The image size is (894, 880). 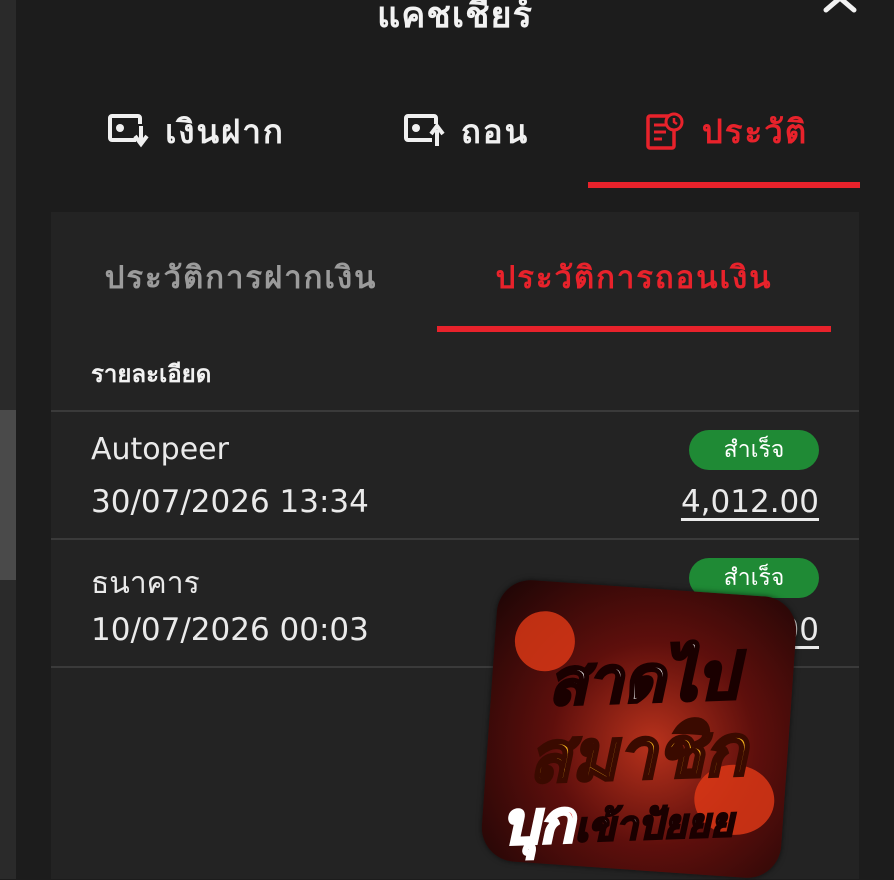 I want to click on tab-history-label: ประวัติ, so click(x=755, y=131).